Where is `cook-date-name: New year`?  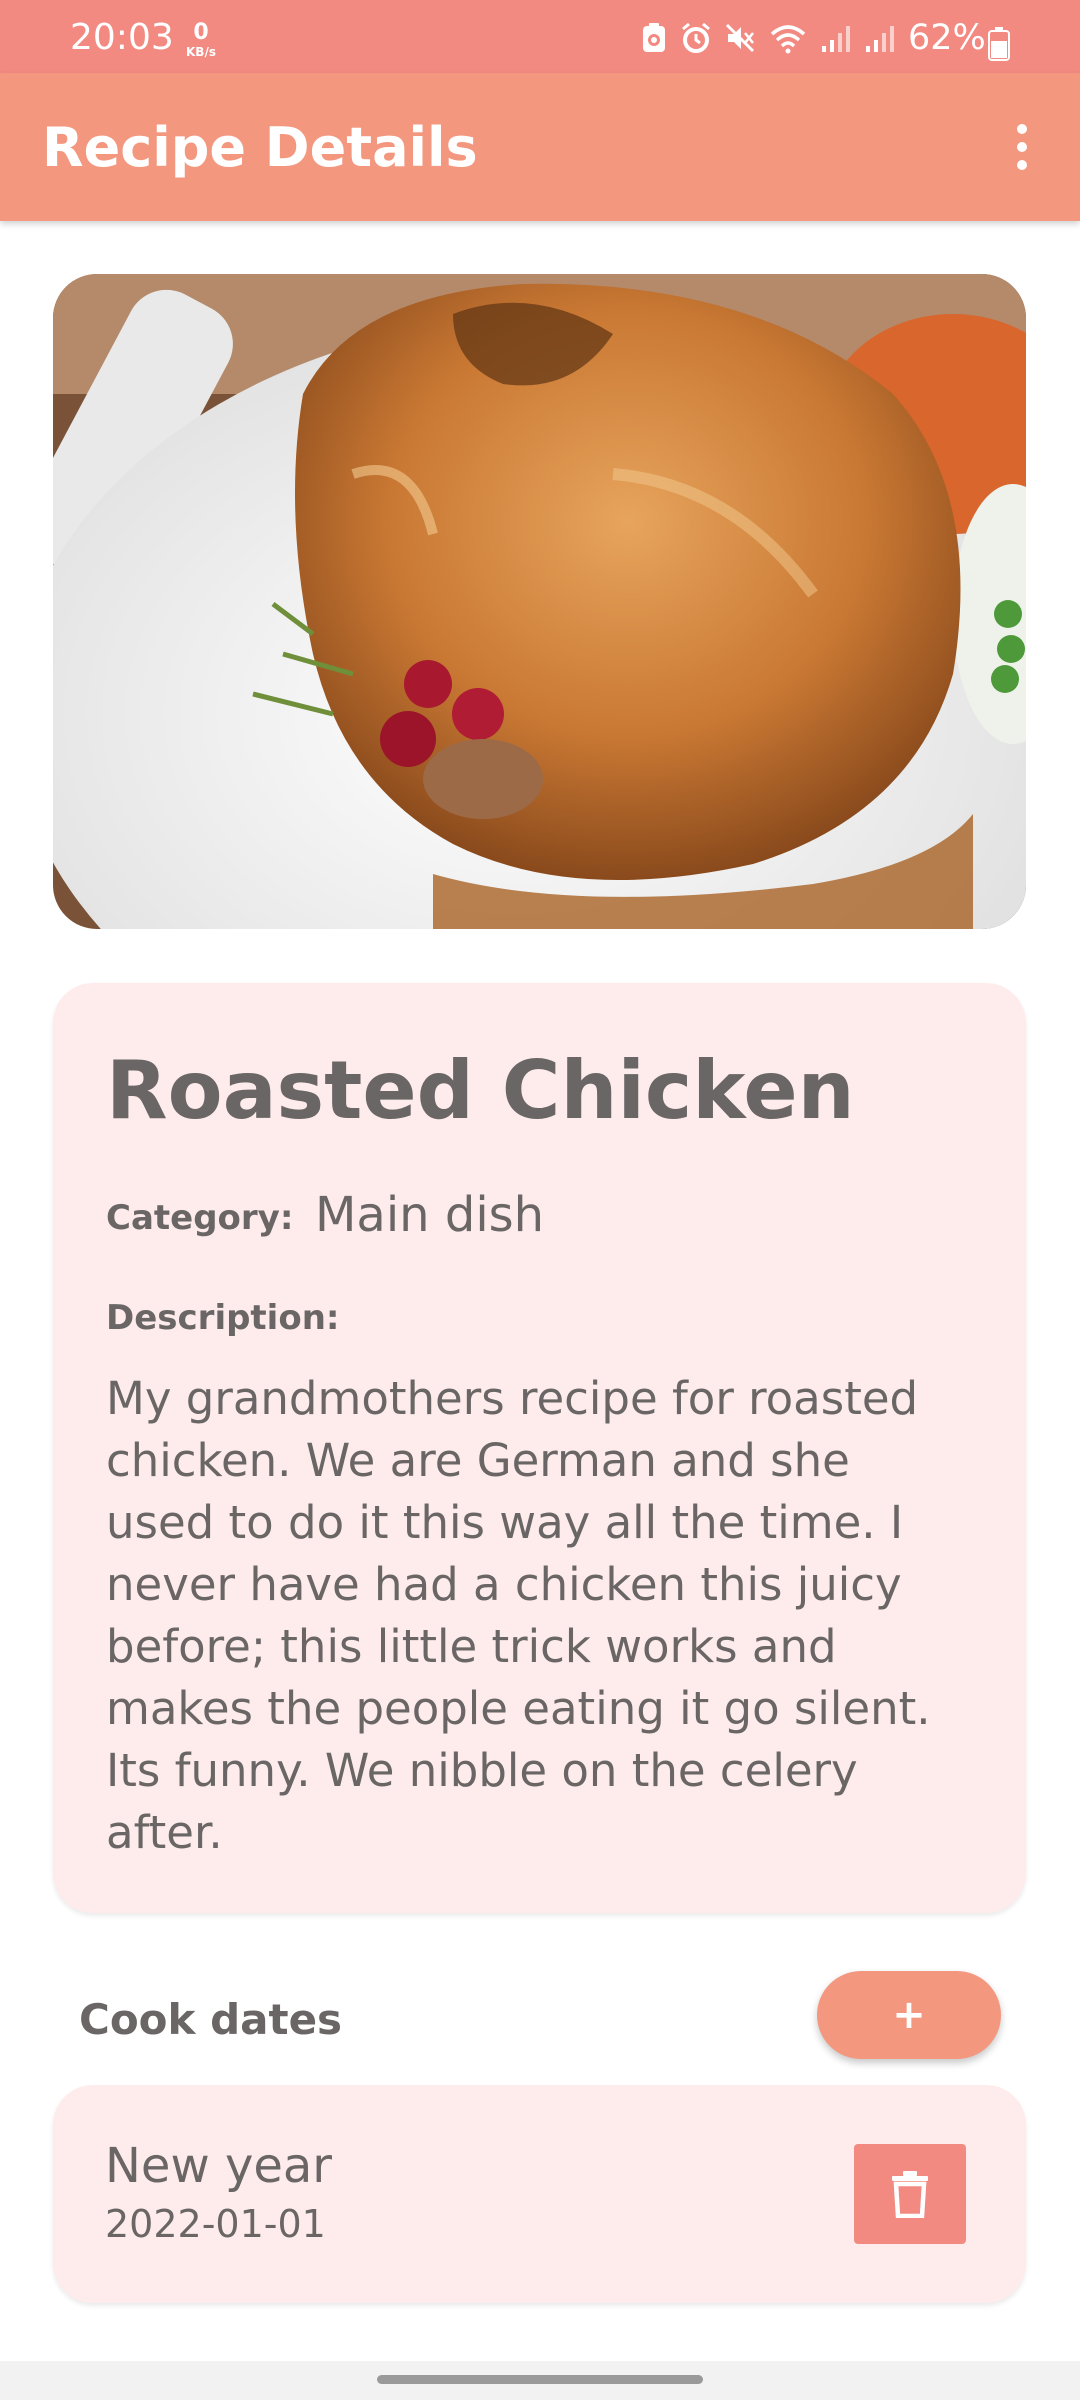
cook-date-name: New year is located at coordinates (219, 2166).